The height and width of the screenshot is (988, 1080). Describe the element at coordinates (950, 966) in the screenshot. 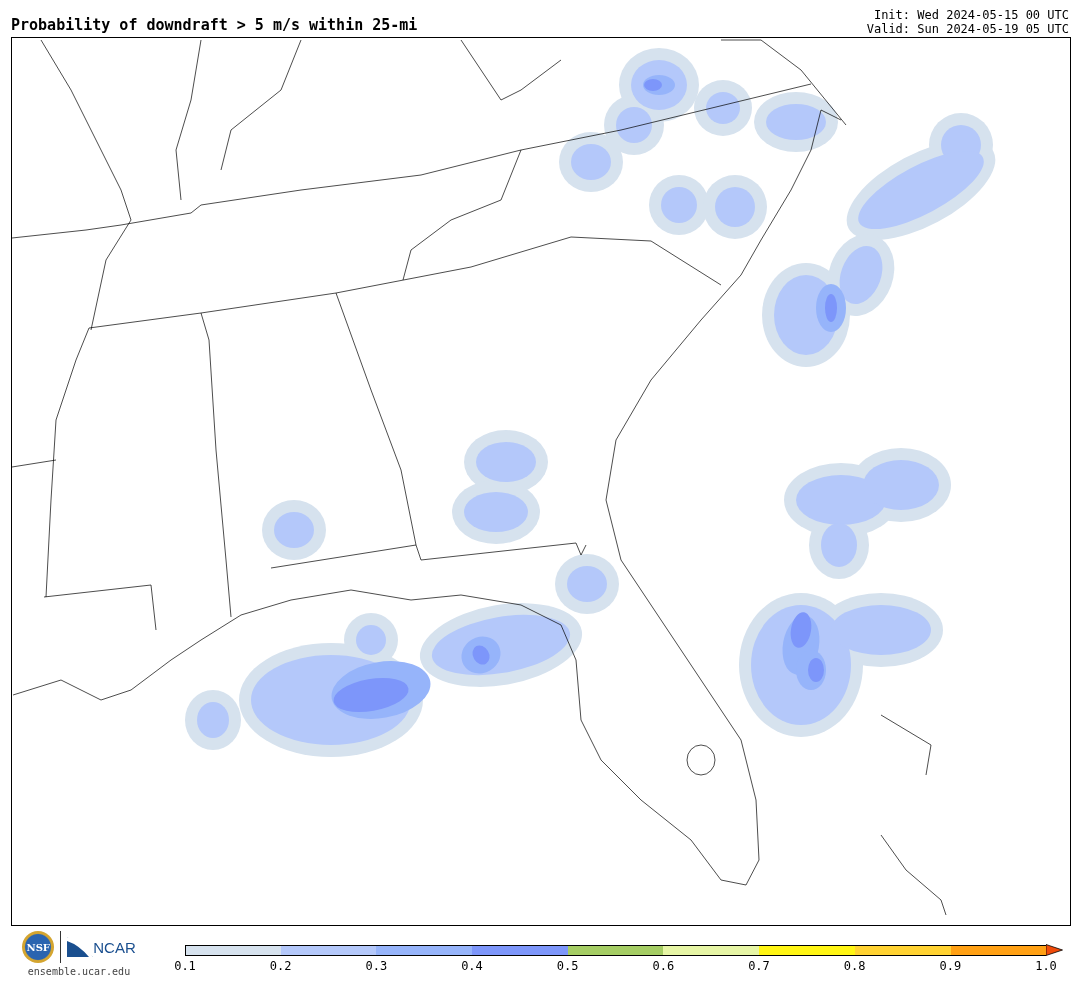

I see `colorbar-tick-label: 0.9` at that location.